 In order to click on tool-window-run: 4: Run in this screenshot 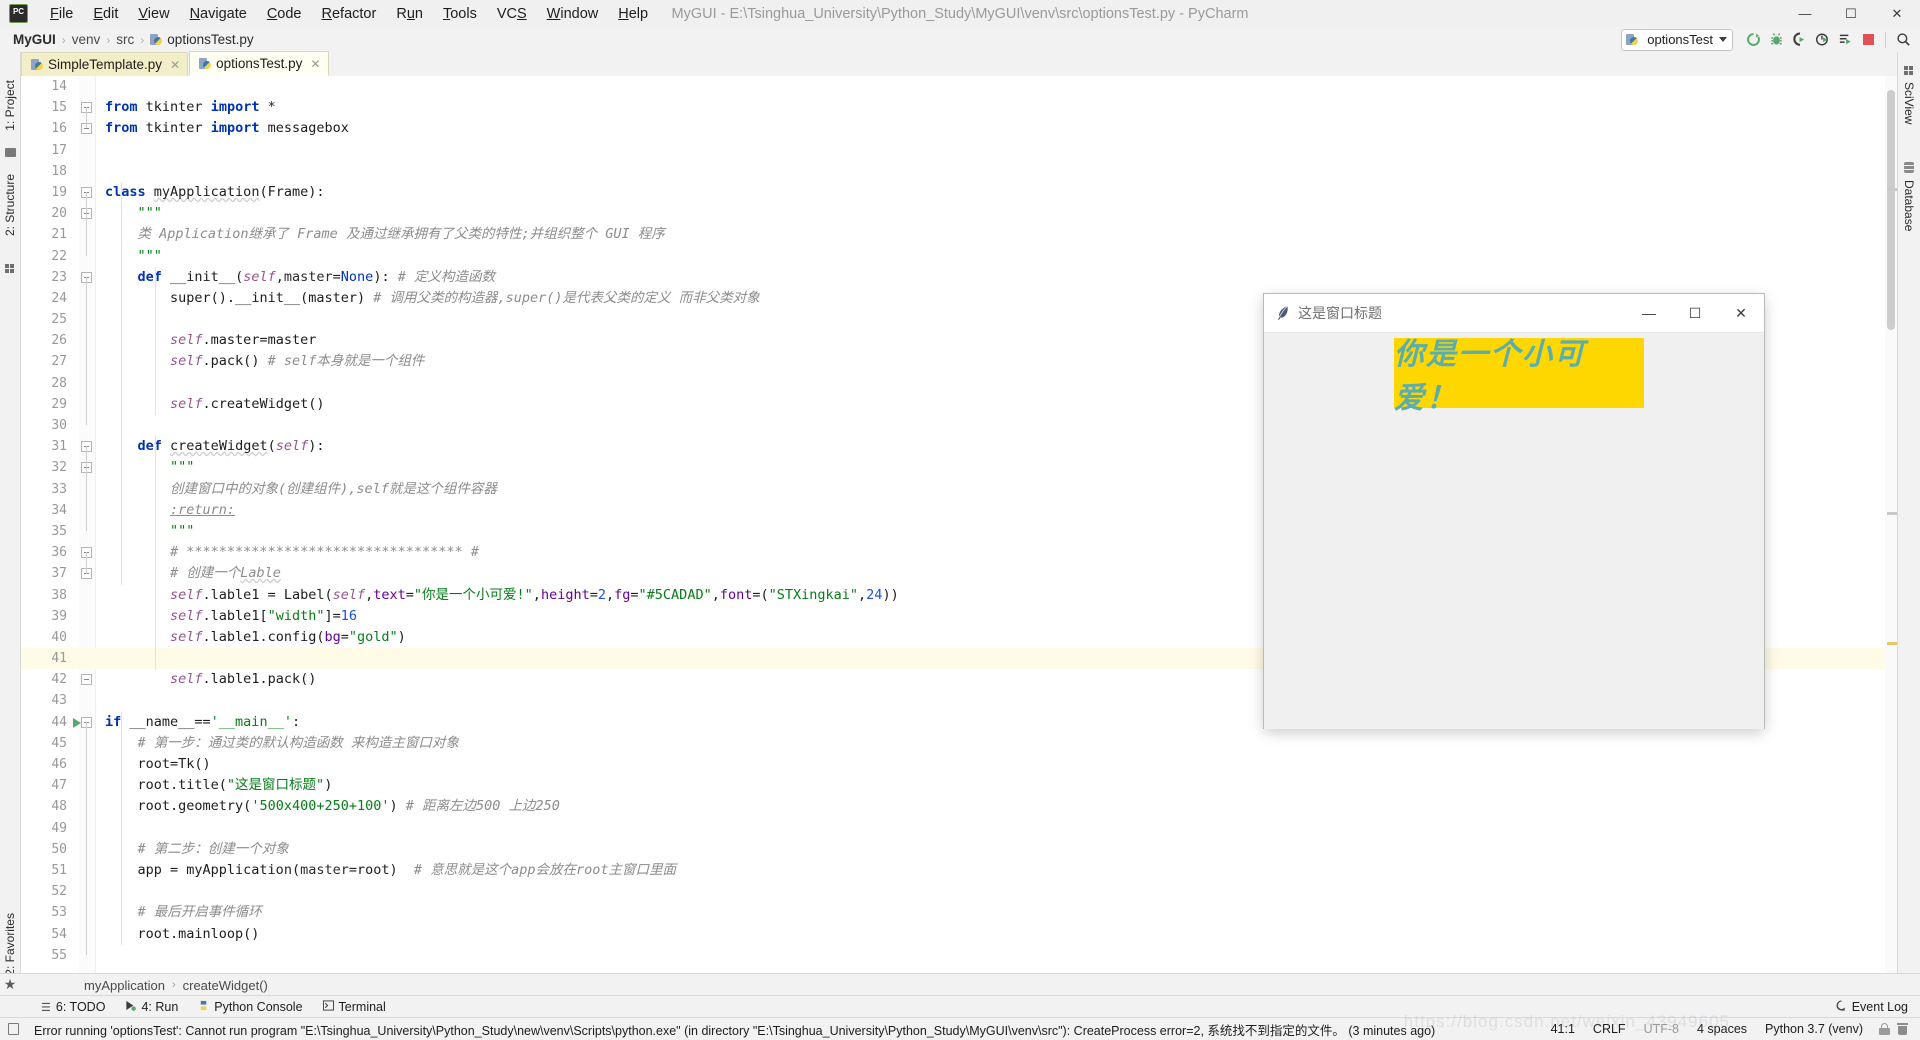, I will do `click(151, 1007)`.